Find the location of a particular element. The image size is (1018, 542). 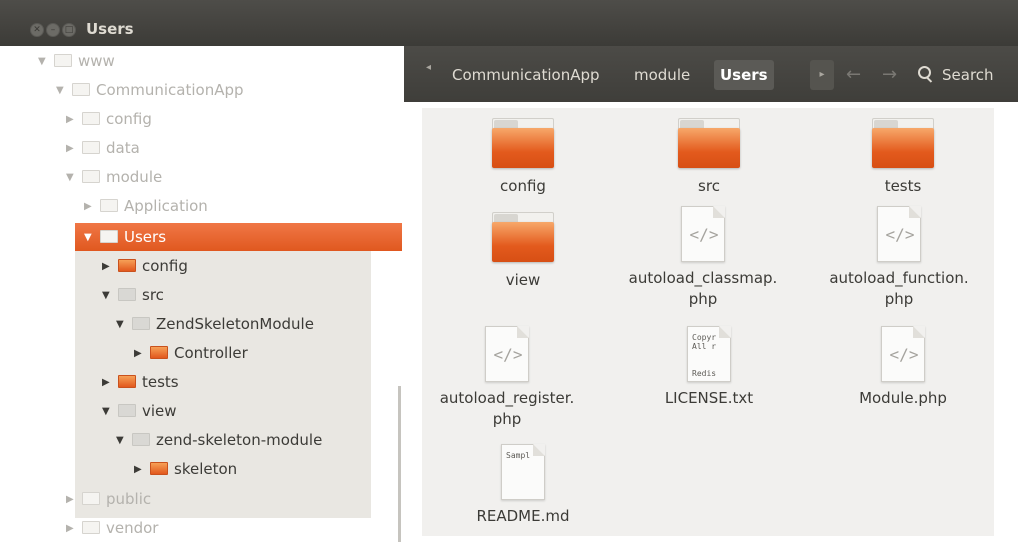

tree-item-view: ▼ view is located at coordinates (139, 411).